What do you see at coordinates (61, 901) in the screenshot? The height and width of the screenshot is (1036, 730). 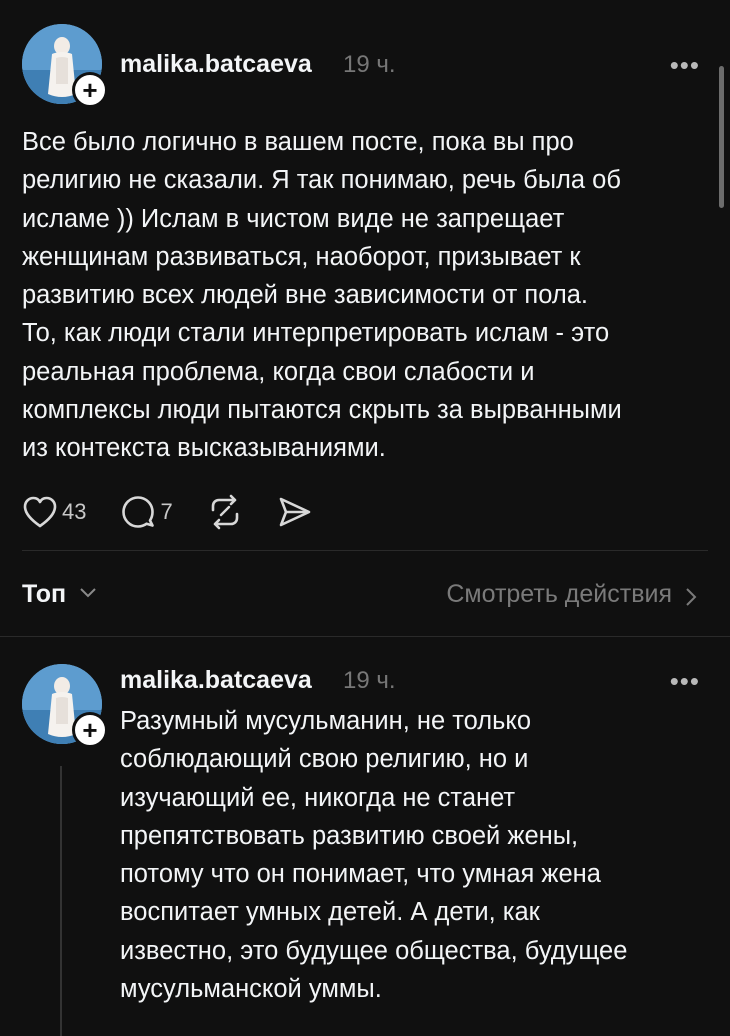 I see `thread-line` at bounding box center [61, 901].